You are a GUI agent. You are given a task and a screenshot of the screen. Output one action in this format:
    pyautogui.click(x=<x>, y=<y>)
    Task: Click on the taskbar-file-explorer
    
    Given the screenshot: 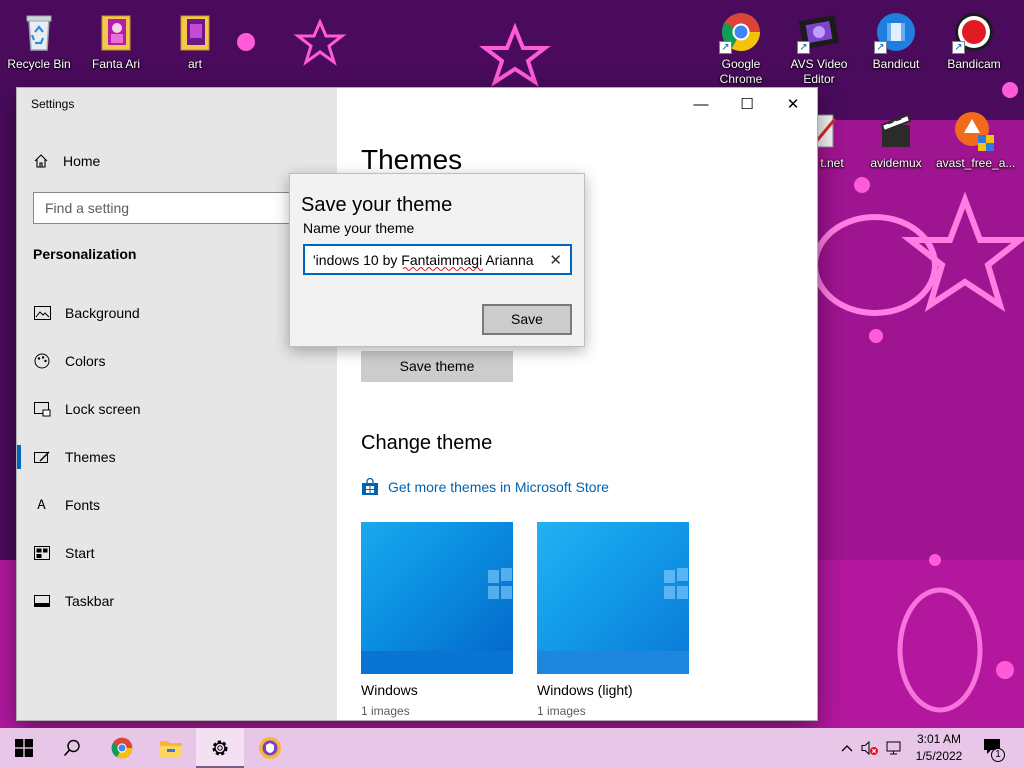 What is the action you would take?
    pyautogui.click(x=171, y=748)
    